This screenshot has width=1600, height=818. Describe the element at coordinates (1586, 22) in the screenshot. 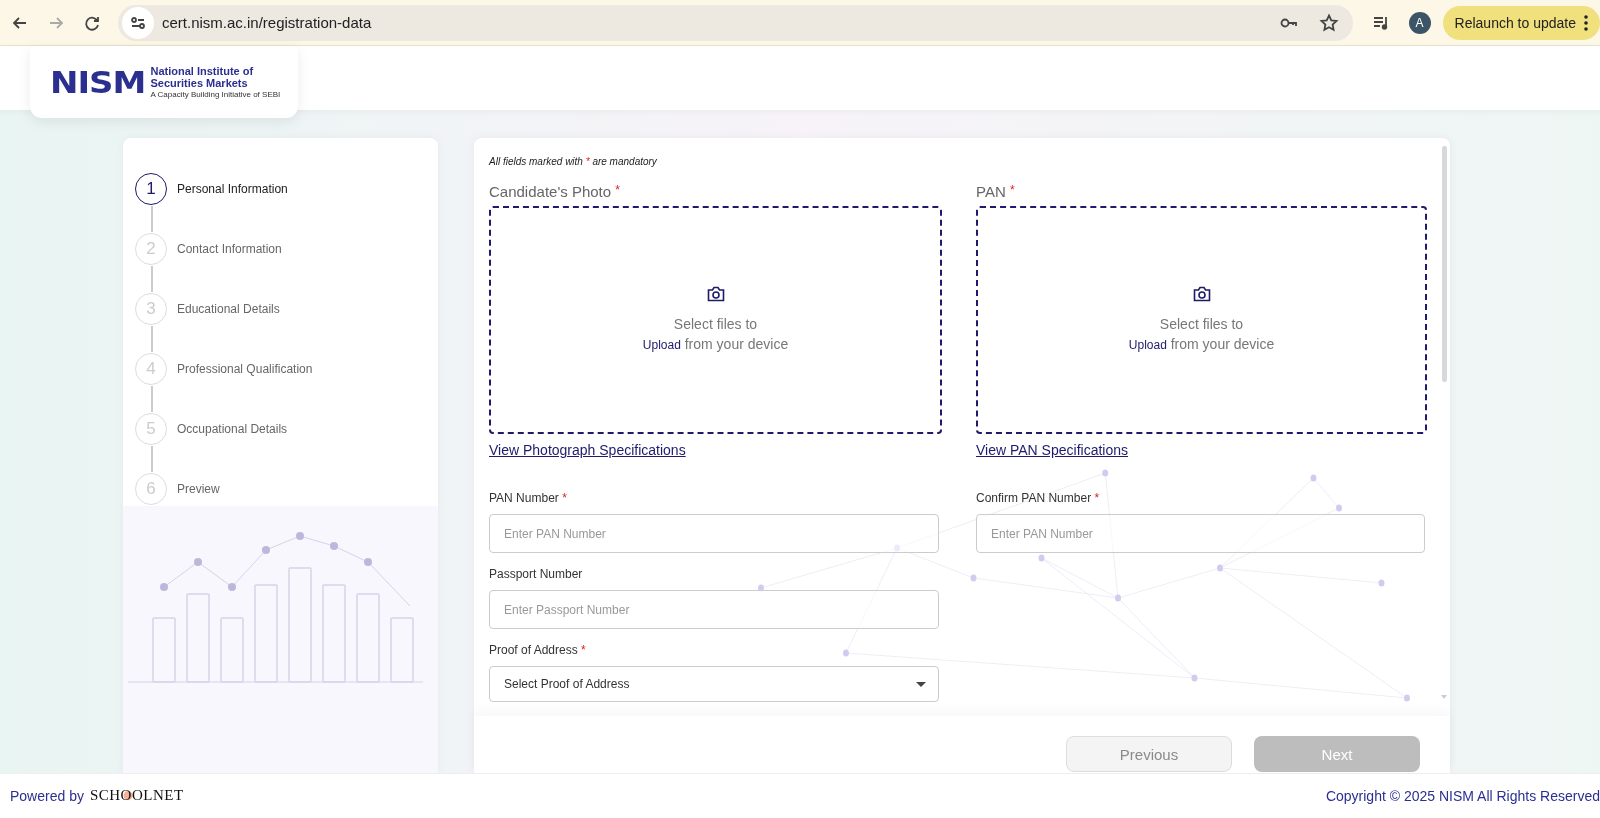

I see `more-icon` at that location.